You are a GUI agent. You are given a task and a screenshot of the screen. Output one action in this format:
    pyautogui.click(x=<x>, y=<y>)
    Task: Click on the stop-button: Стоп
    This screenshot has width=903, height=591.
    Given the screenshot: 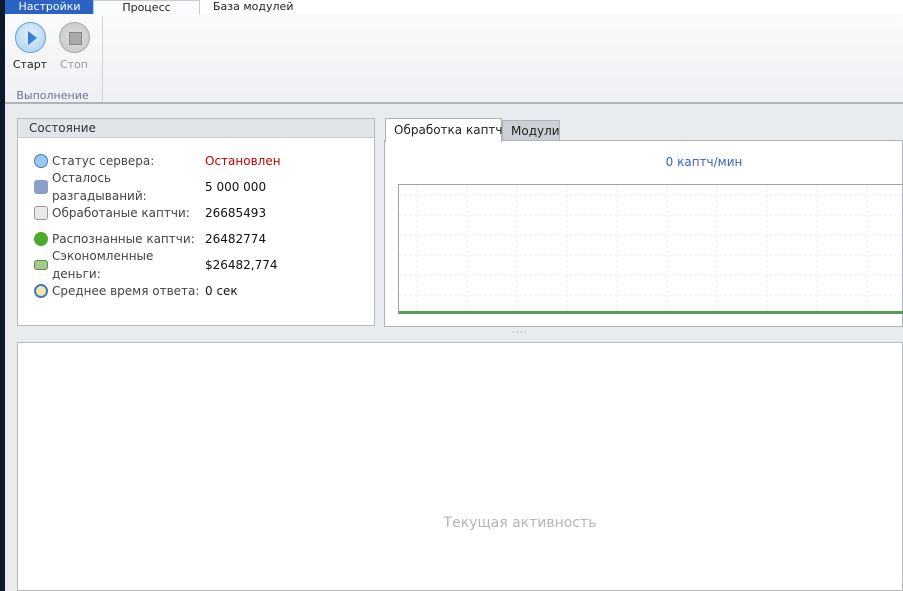 What is the action you would take?
    pyautogui.click(x=74, y=46)
    